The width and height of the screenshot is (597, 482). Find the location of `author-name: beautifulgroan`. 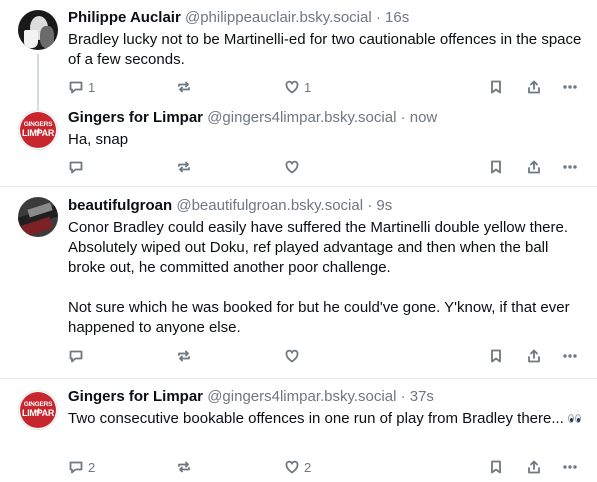

author-name: beautifulgroan is located at coordinates (120, 205).